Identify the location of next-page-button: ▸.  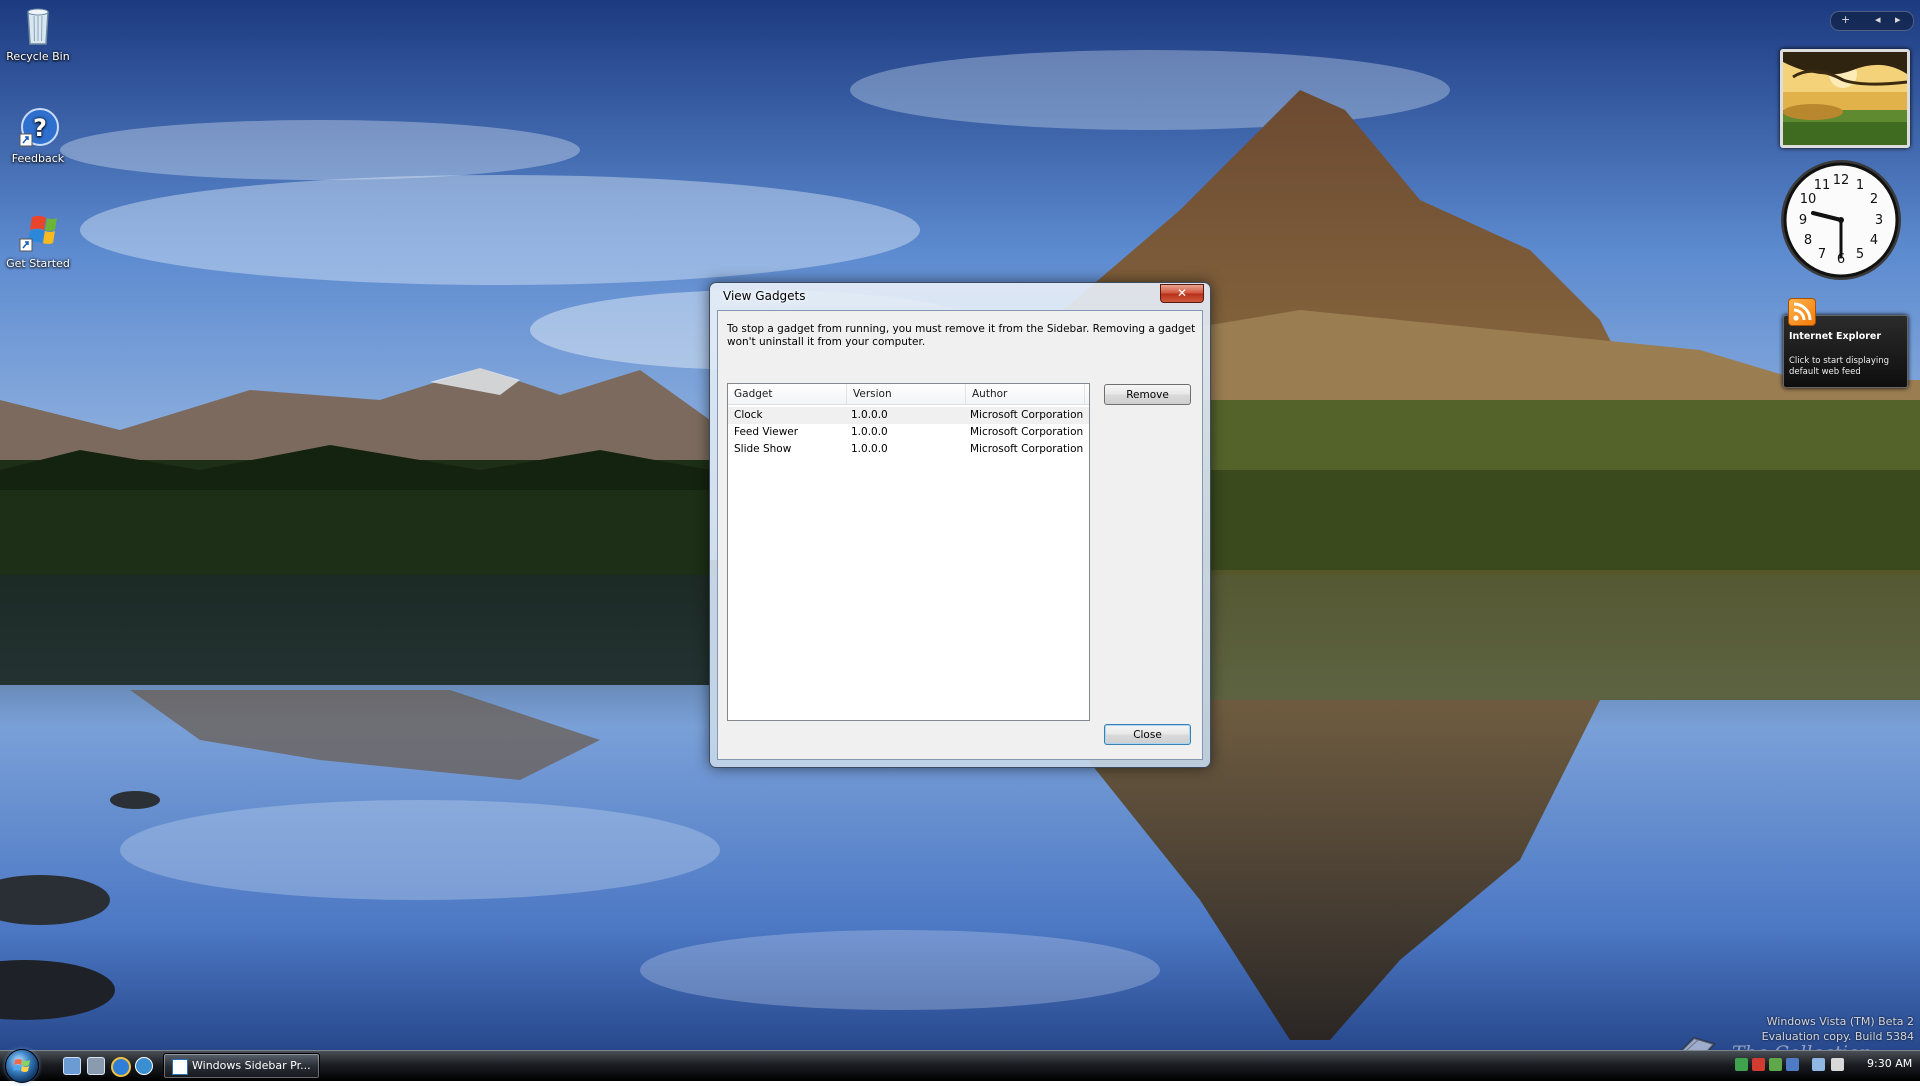
(1898, 19).